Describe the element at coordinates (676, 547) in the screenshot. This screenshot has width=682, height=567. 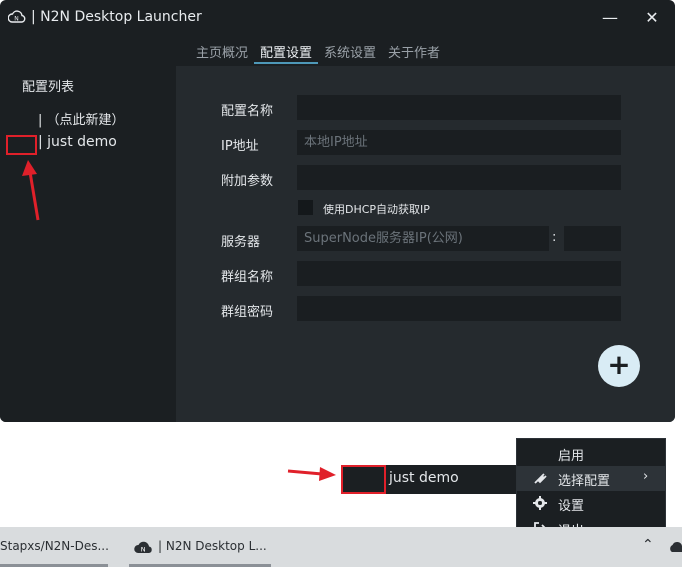
I see `tray-app-icon` at that location.